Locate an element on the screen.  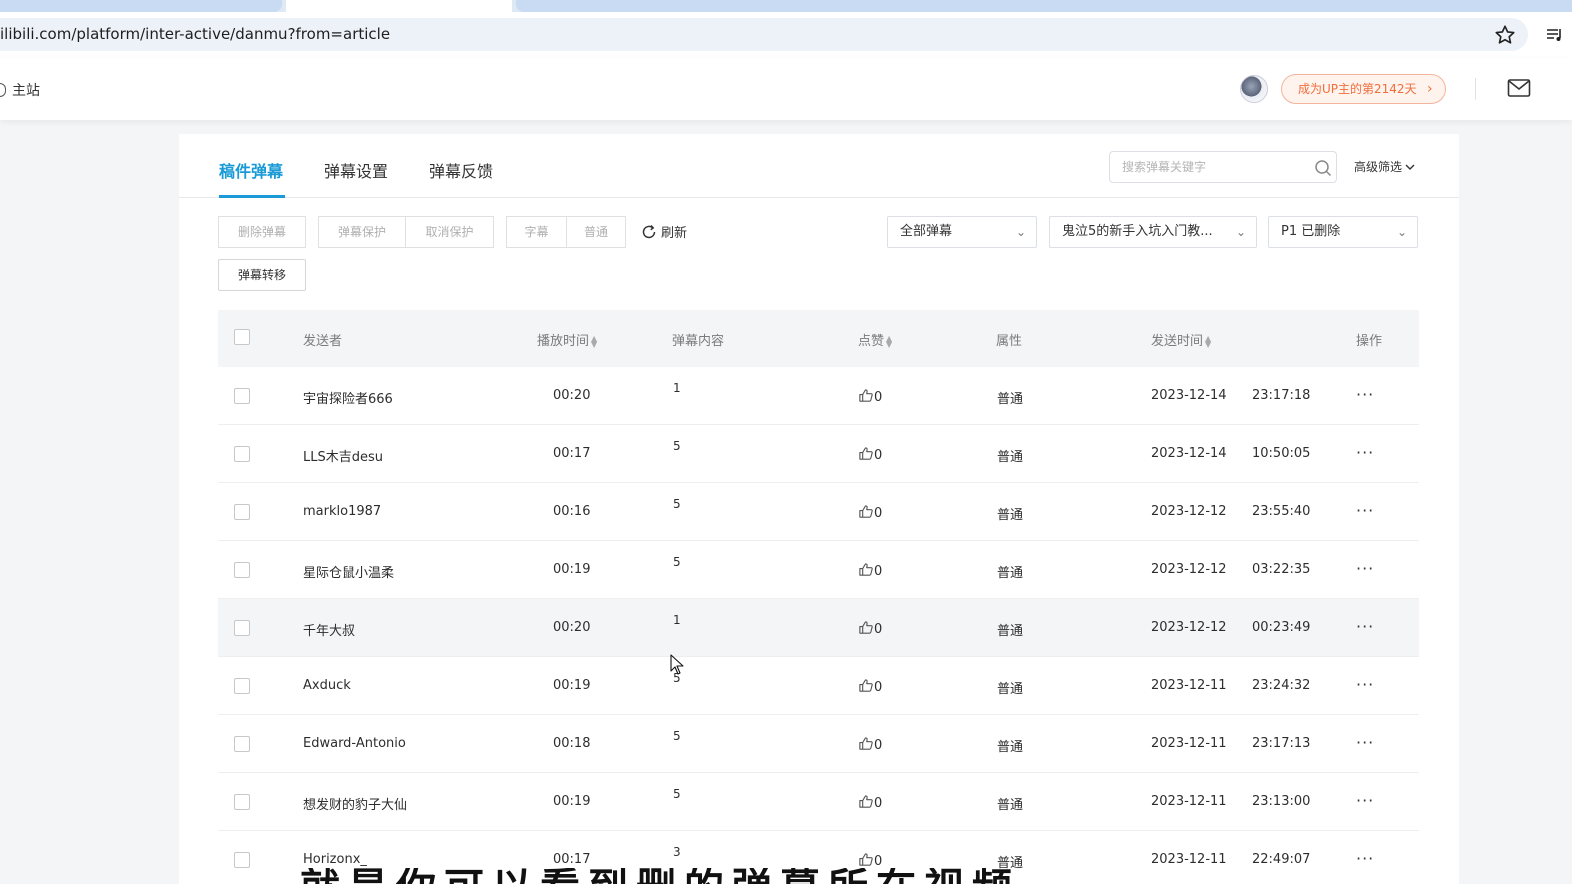
search-input is located at coordinates (1212, 167).